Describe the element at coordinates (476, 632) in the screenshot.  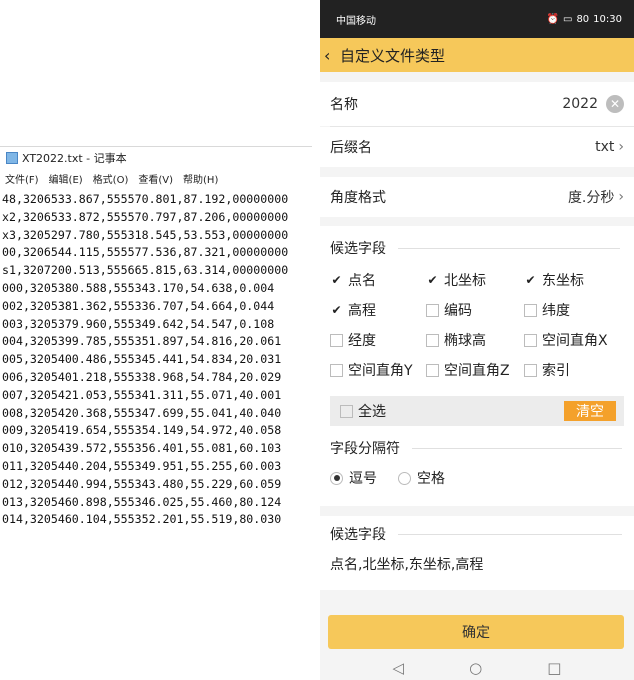
I see `confirm-button: 确定` at that location.